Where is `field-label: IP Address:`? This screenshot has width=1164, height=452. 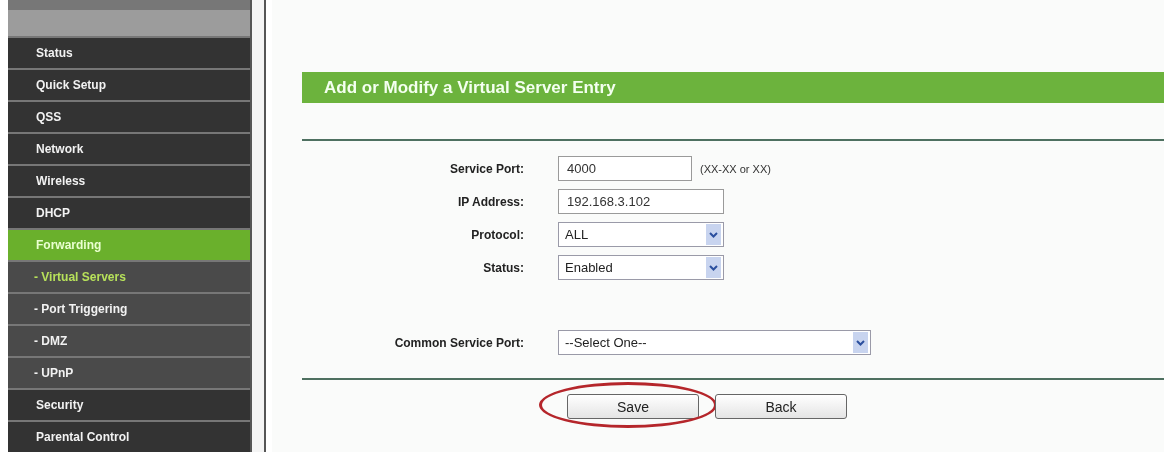 field-label: IP Address: is located at coordinates (490, 201).